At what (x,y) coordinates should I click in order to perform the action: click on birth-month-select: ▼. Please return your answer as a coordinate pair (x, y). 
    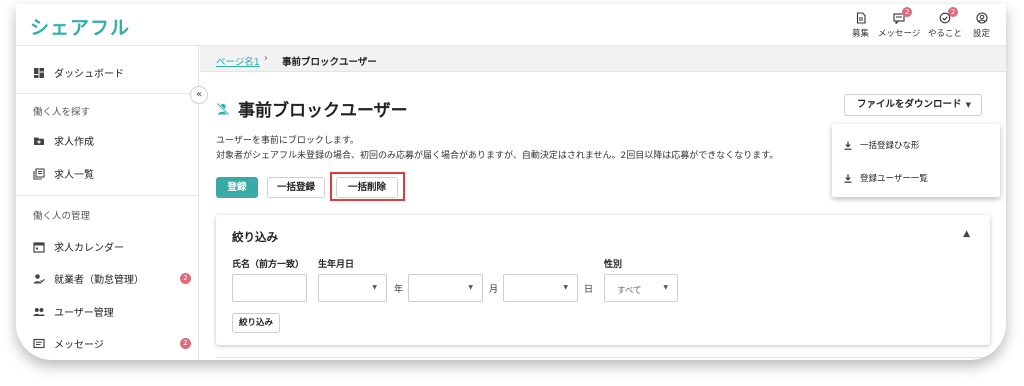
    Looking at the image, I should click on (445, 288).